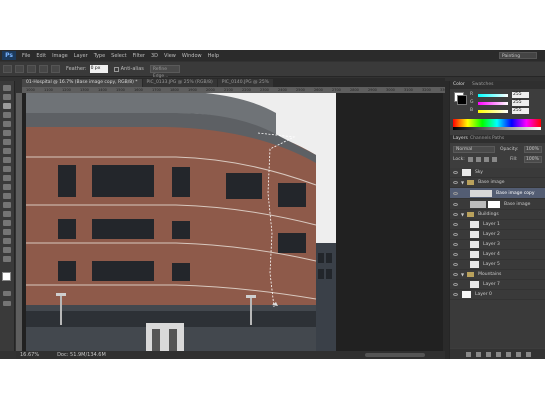 Image resolution: width=545 pixels, height=409 pixels. Describe the element at coordinates (395, 355) in the screenshot. I see `horizontal-scrollbar` at that location.